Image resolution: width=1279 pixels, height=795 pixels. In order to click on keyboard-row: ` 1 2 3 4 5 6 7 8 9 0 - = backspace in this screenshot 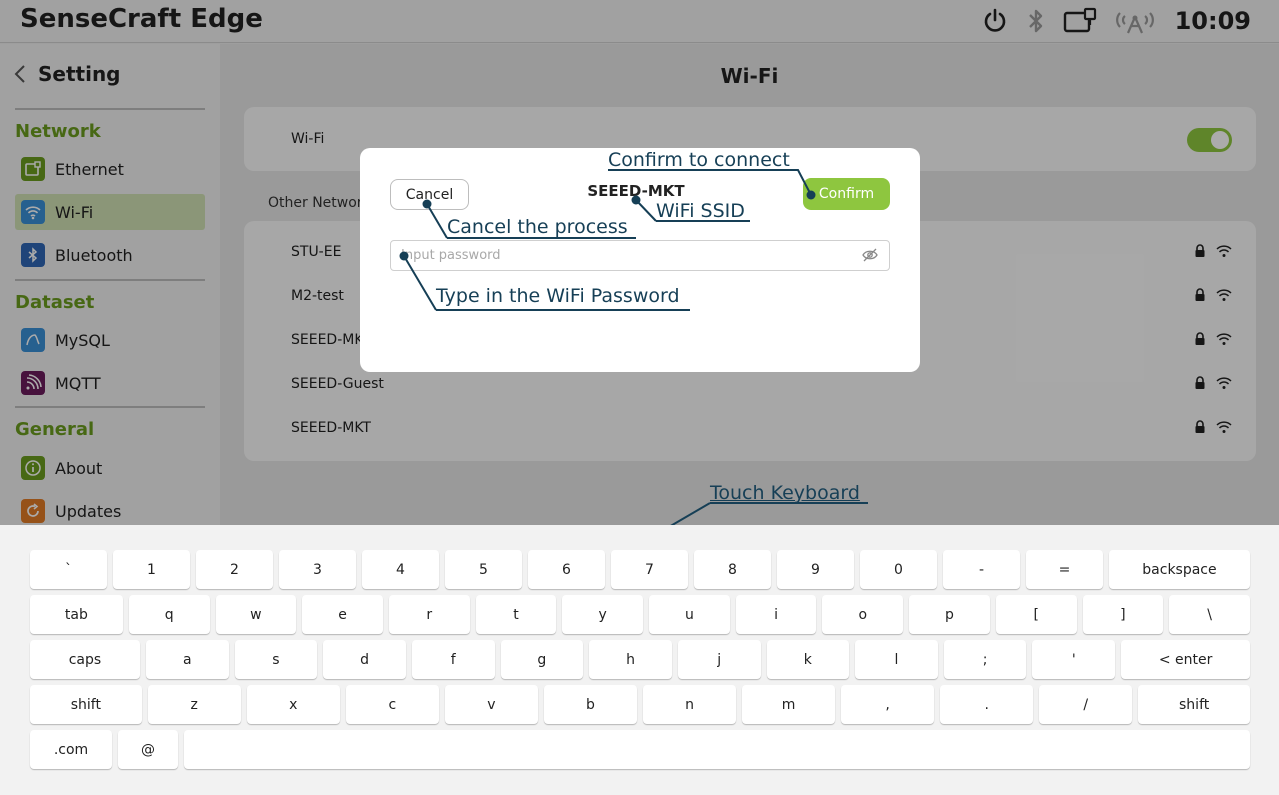, I will do `click(640, 569)`.